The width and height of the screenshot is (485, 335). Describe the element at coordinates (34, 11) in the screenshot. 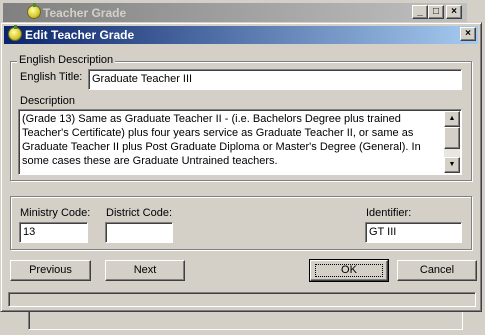

I see `app-icon` at that location.